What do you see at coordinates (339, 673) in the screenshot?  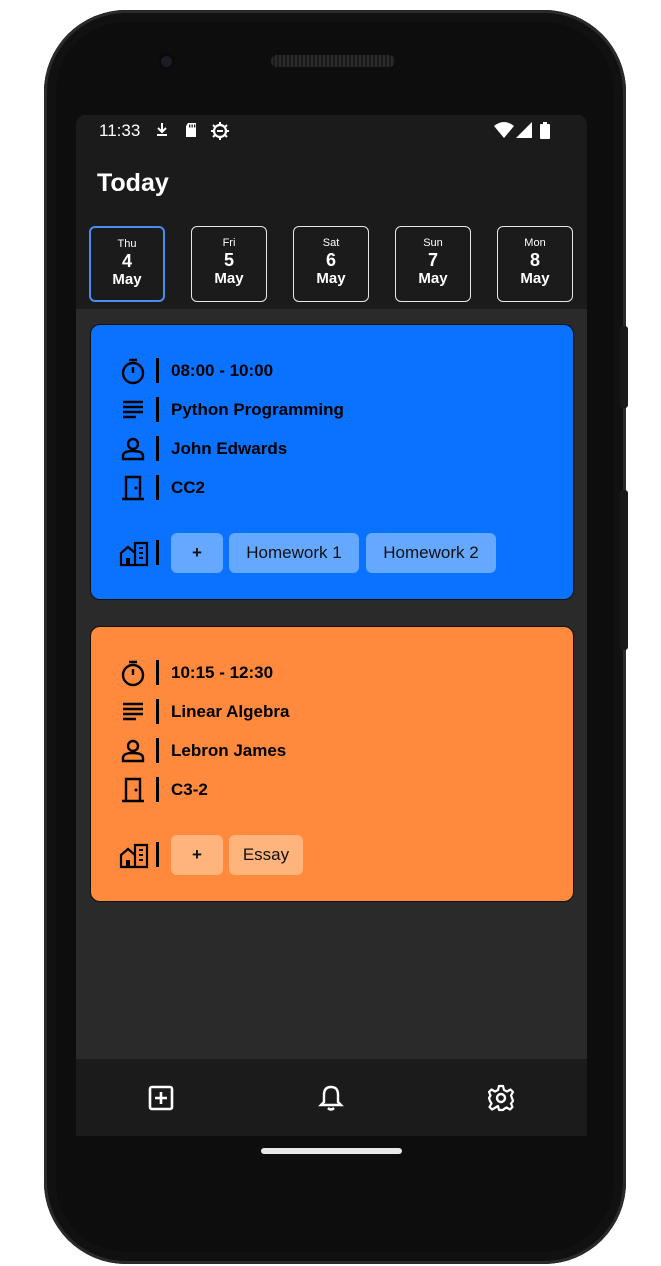 I see `time-row: 10:15 - 12:30` at bounding box center [339, 673].